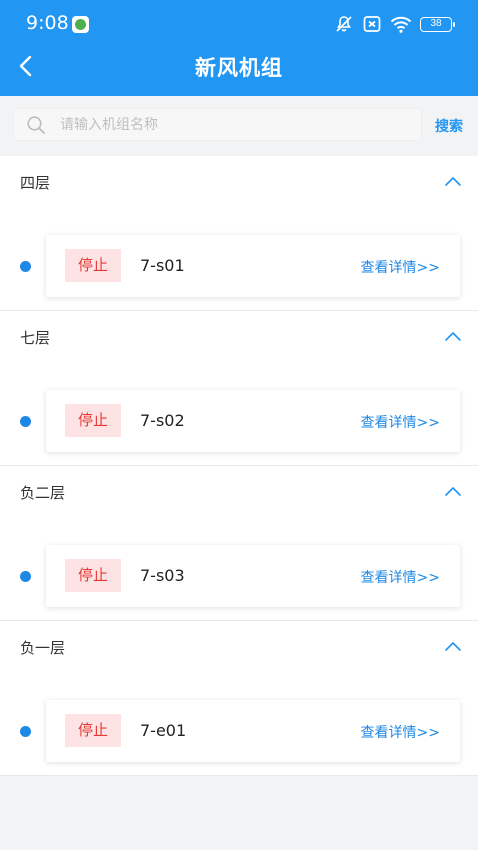 This screenshot has width=478, height=850. I want to click on unit-card: 停止 7-e01 查看详情>>, so click(253, 731).